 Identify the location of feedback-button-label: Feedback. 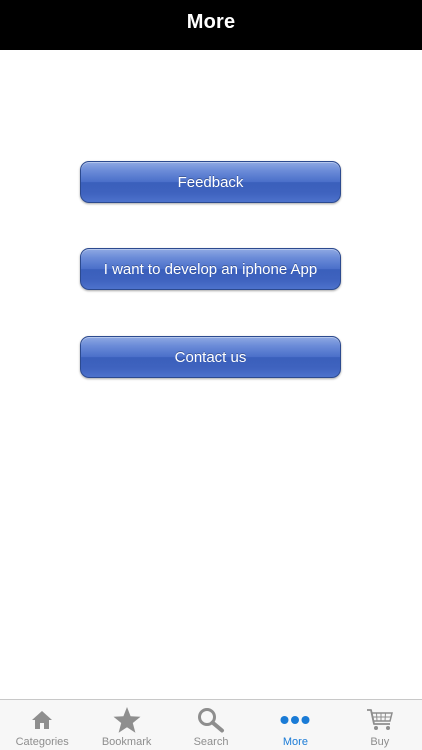
(210, 182).